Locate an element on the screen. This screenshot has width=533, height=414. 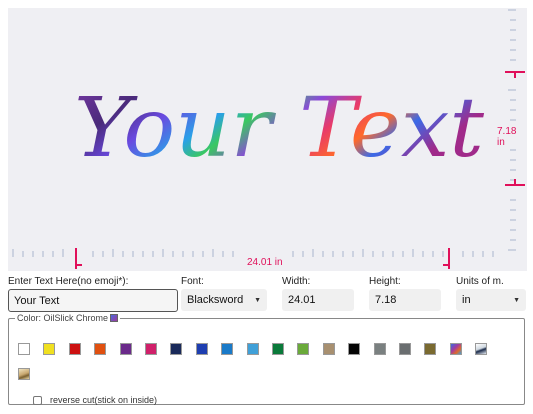
units-select-value: in is located at coordinates (466, 300).